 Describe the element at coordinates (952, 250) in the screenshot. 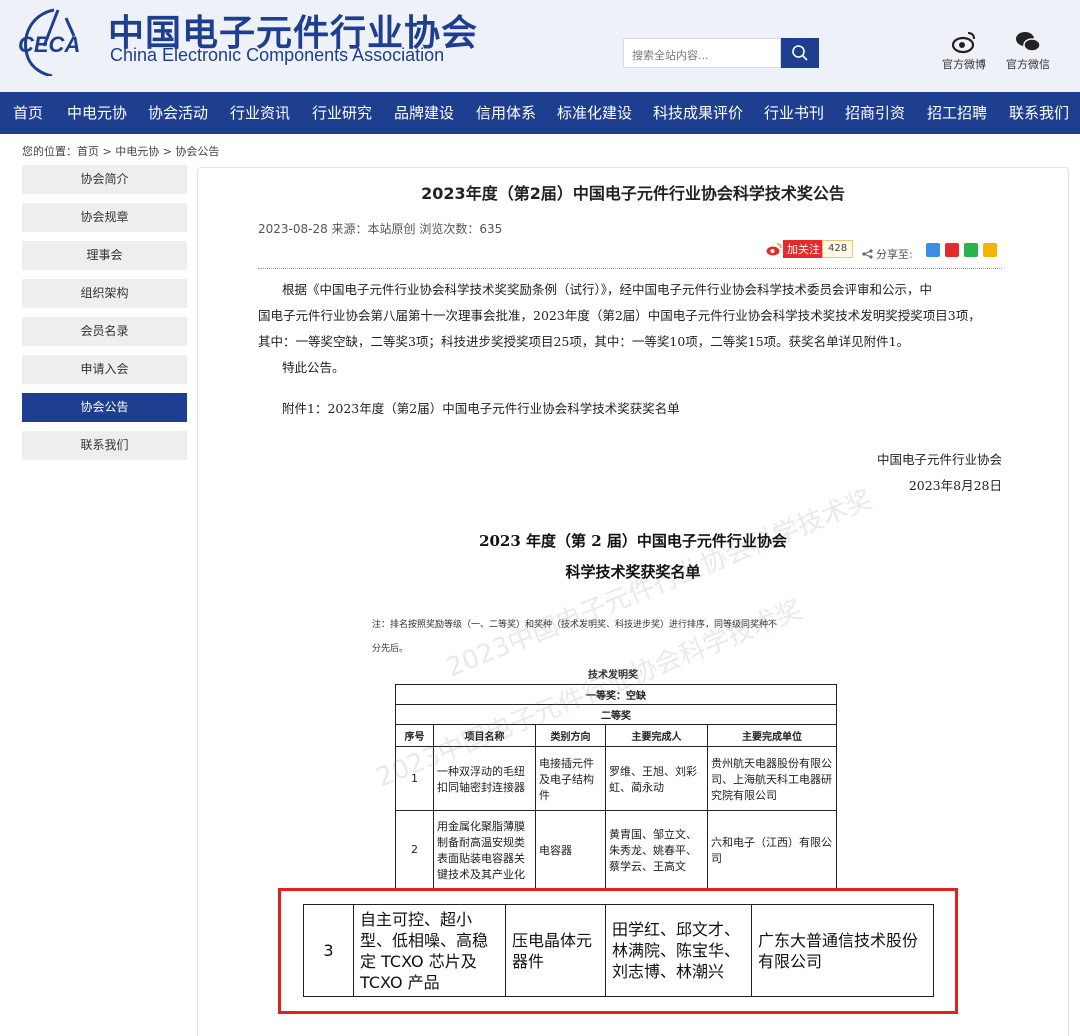

I see `weibo-share-icon` at that location.